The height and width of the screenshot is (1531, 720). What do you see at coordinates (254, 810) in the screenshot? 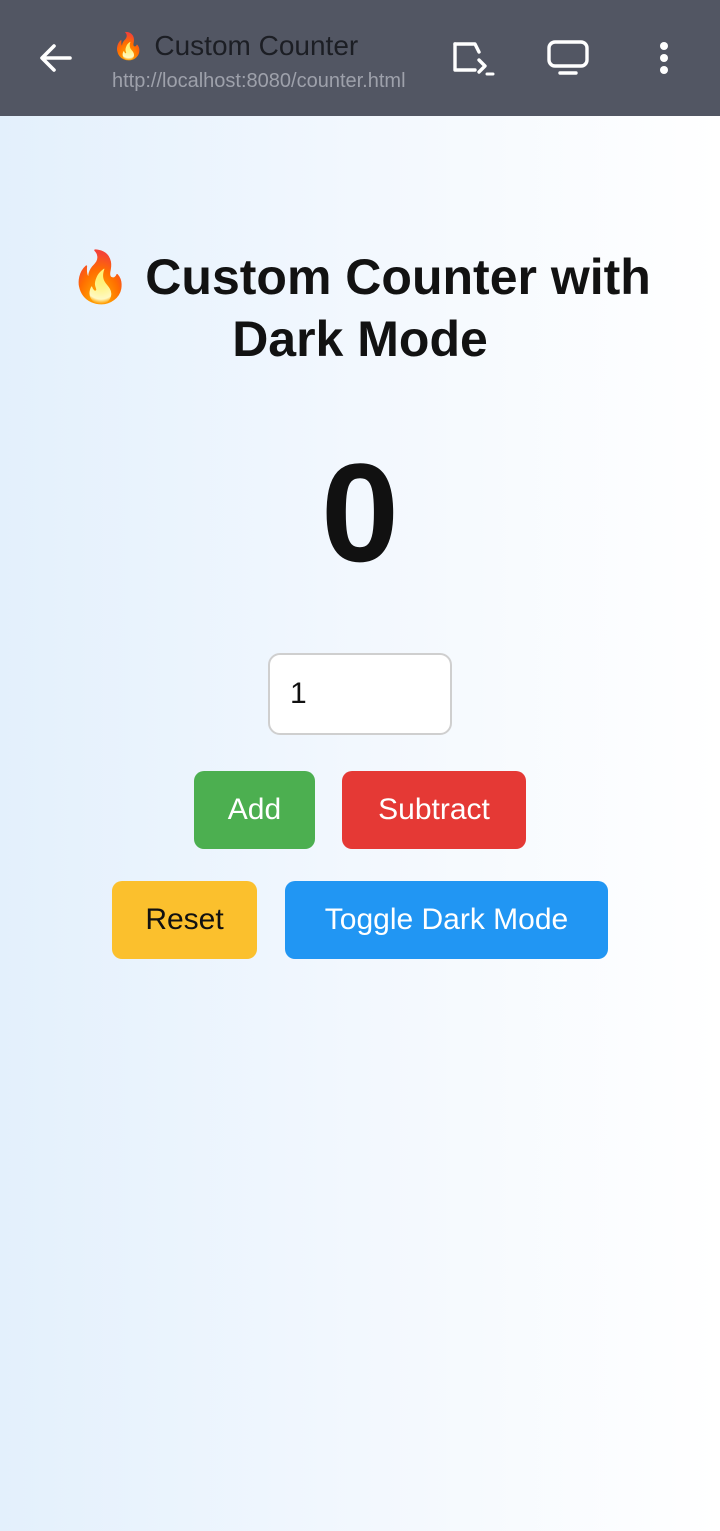
I see `add-button: Add` at bounding box center [254, 810].